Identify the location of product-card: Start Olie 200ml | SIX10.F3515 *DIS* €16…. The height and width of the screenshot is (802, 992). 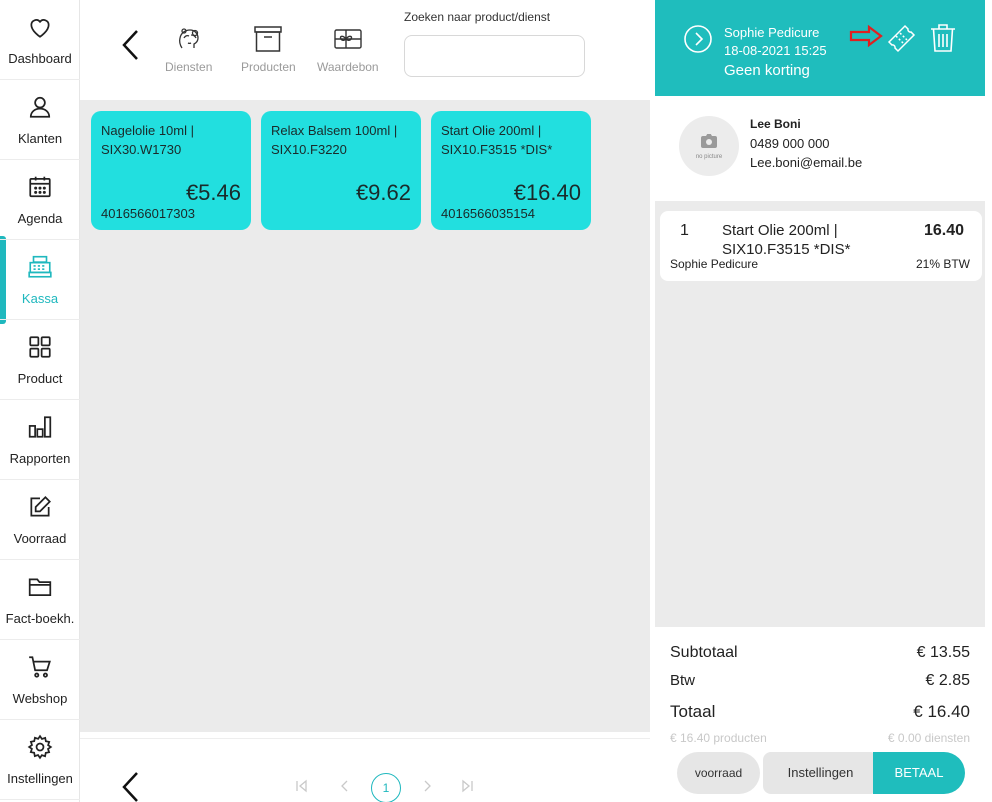
(511, 170).